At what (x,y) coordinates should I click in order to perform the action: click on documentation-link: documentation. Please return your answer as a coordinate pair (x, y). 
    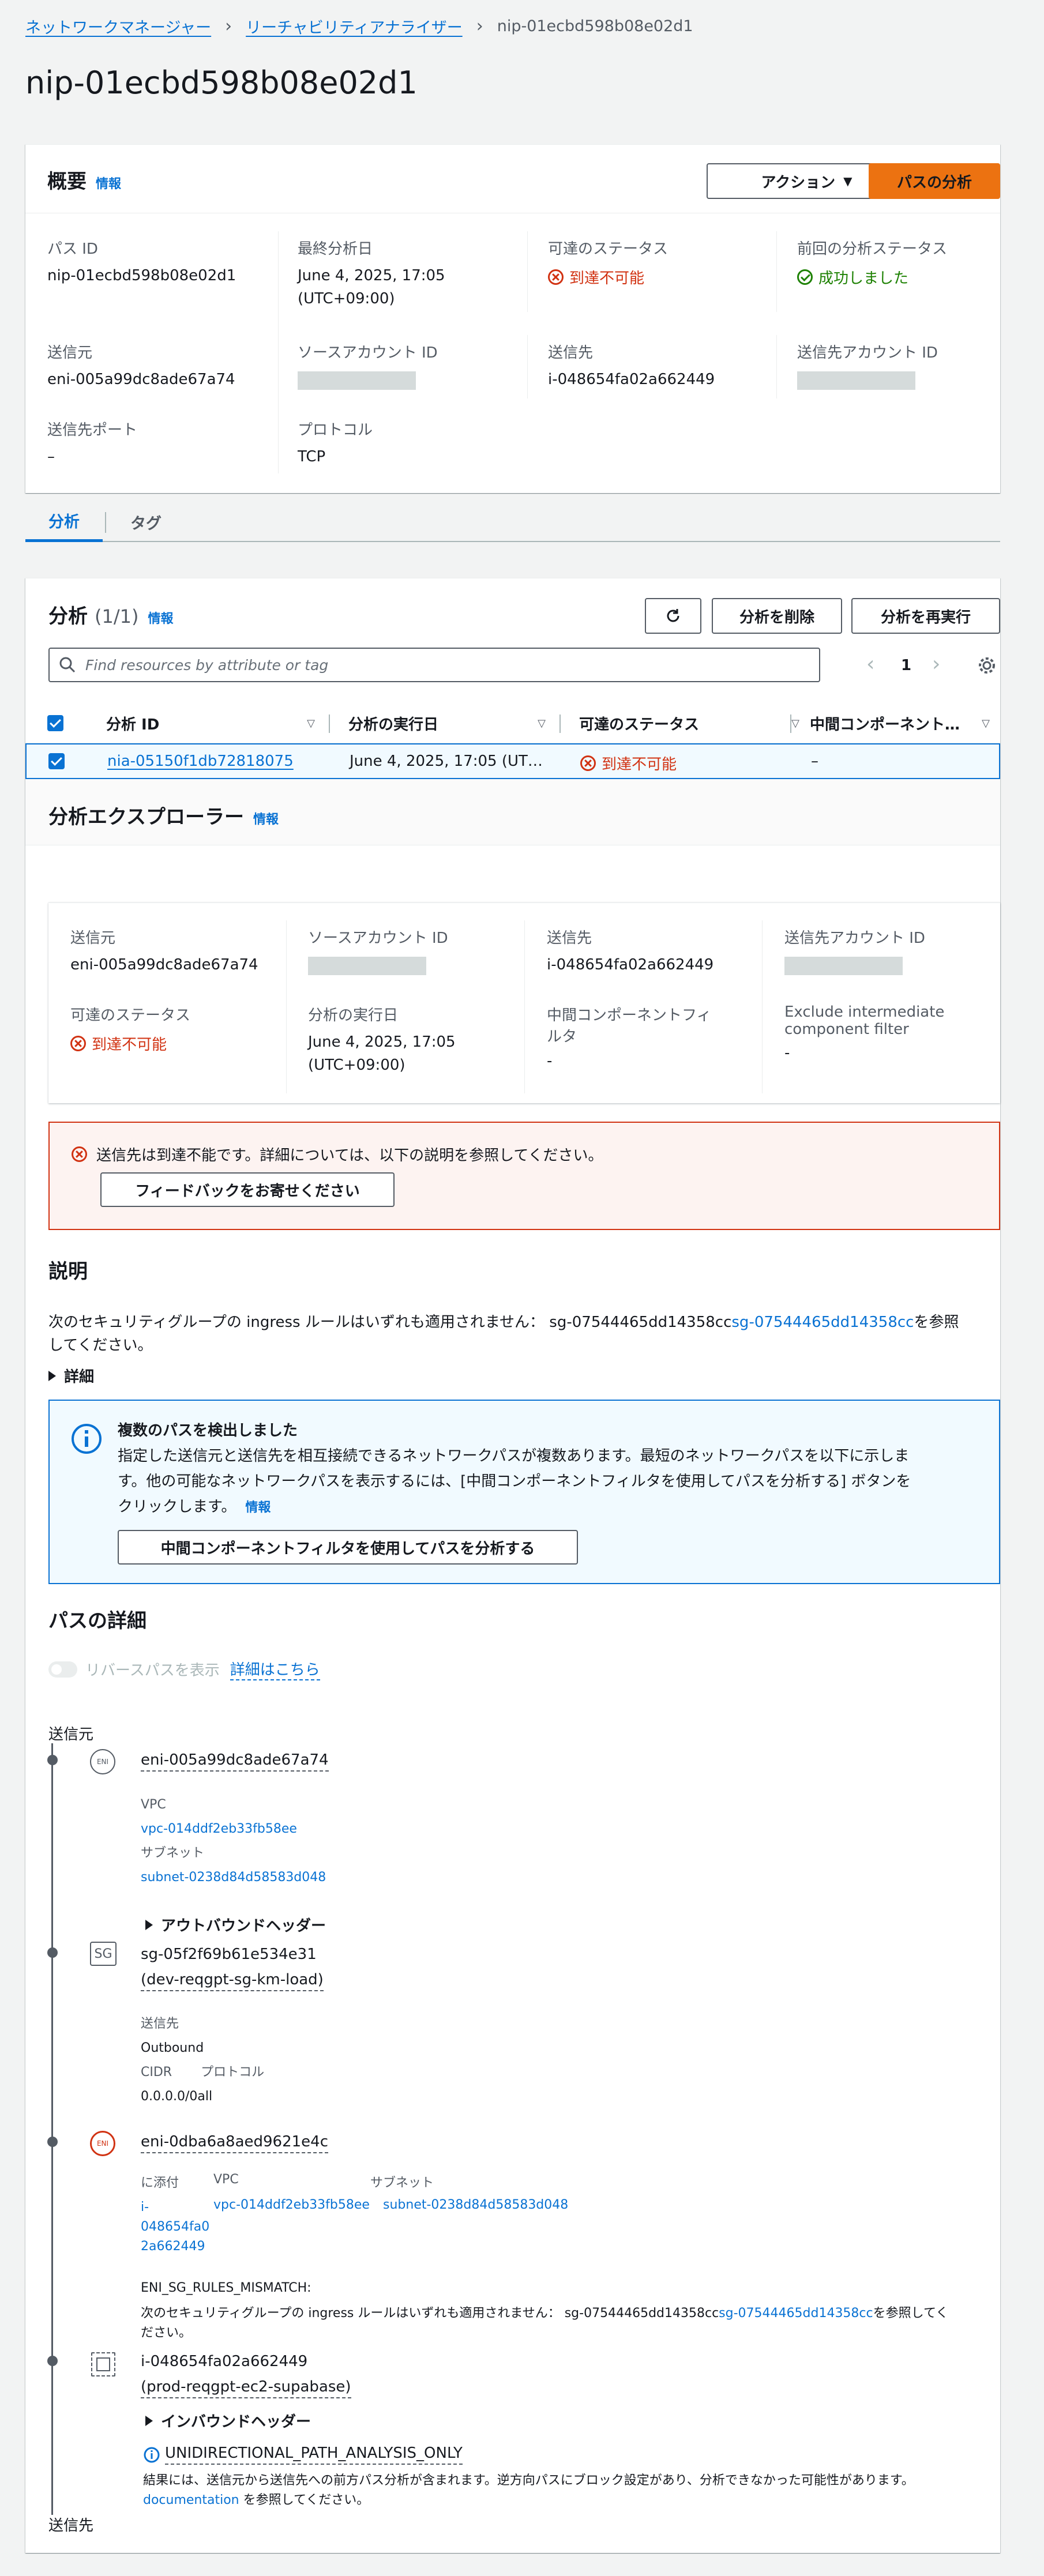
    Looking at the image, I should click on (191, 2500).